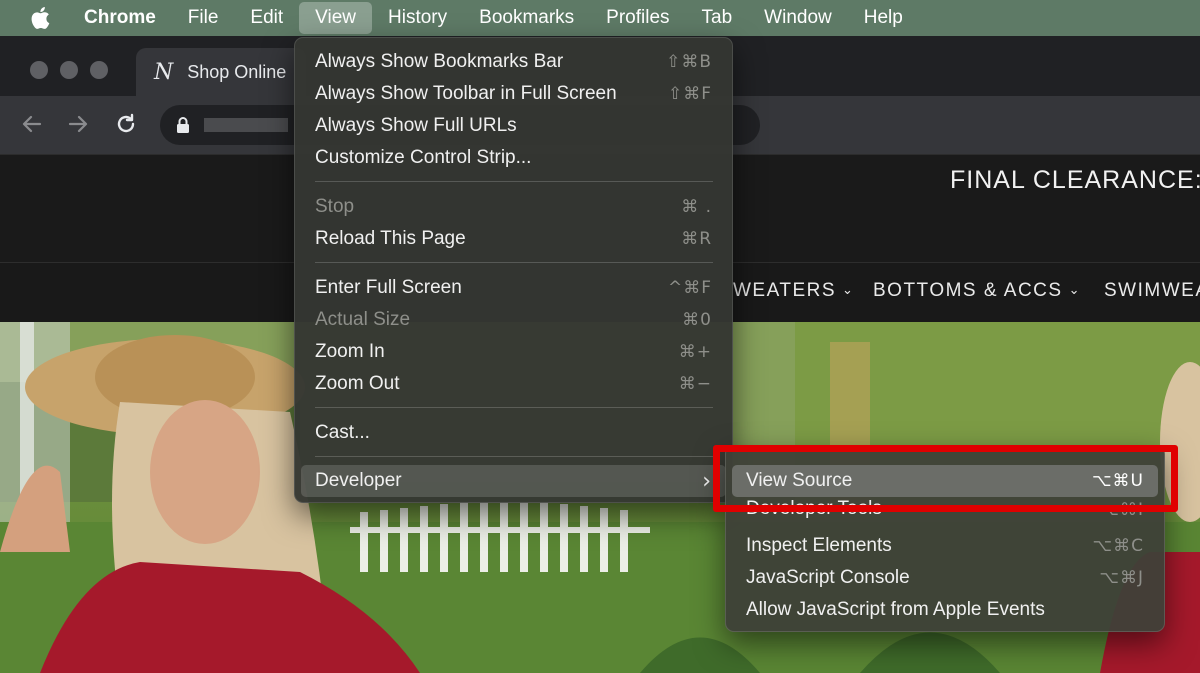  What do you see at coordinates (883, 18) in the screenshot?
I see `menu-help: Help` at bounding box center [883, 18].